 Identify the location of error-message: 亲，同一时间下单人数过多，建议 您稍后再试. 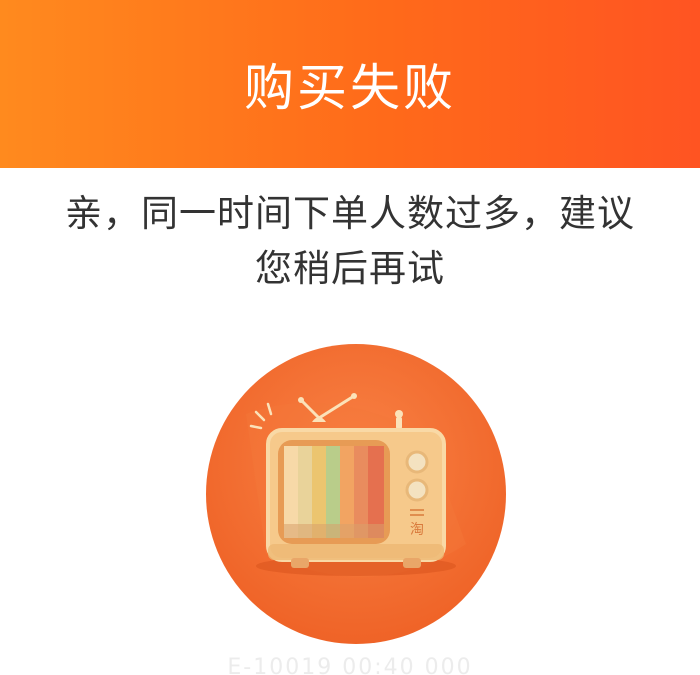
(350, 241).